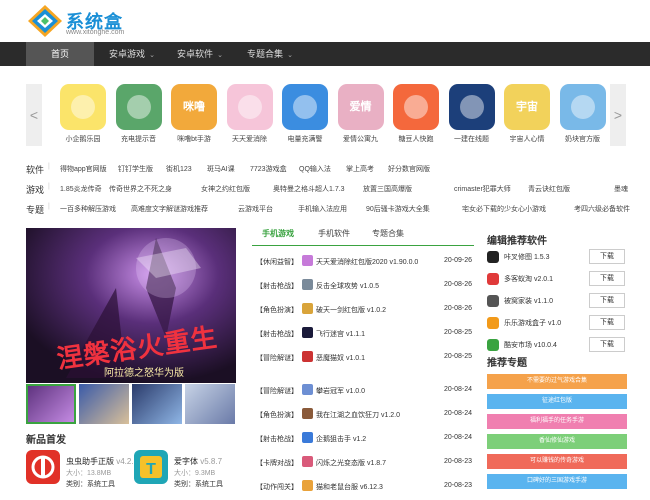 The width and height of the screenshot is (650, 500). I want to click on app-name: 酷安市场 v10.0.4, so click(530, 345).